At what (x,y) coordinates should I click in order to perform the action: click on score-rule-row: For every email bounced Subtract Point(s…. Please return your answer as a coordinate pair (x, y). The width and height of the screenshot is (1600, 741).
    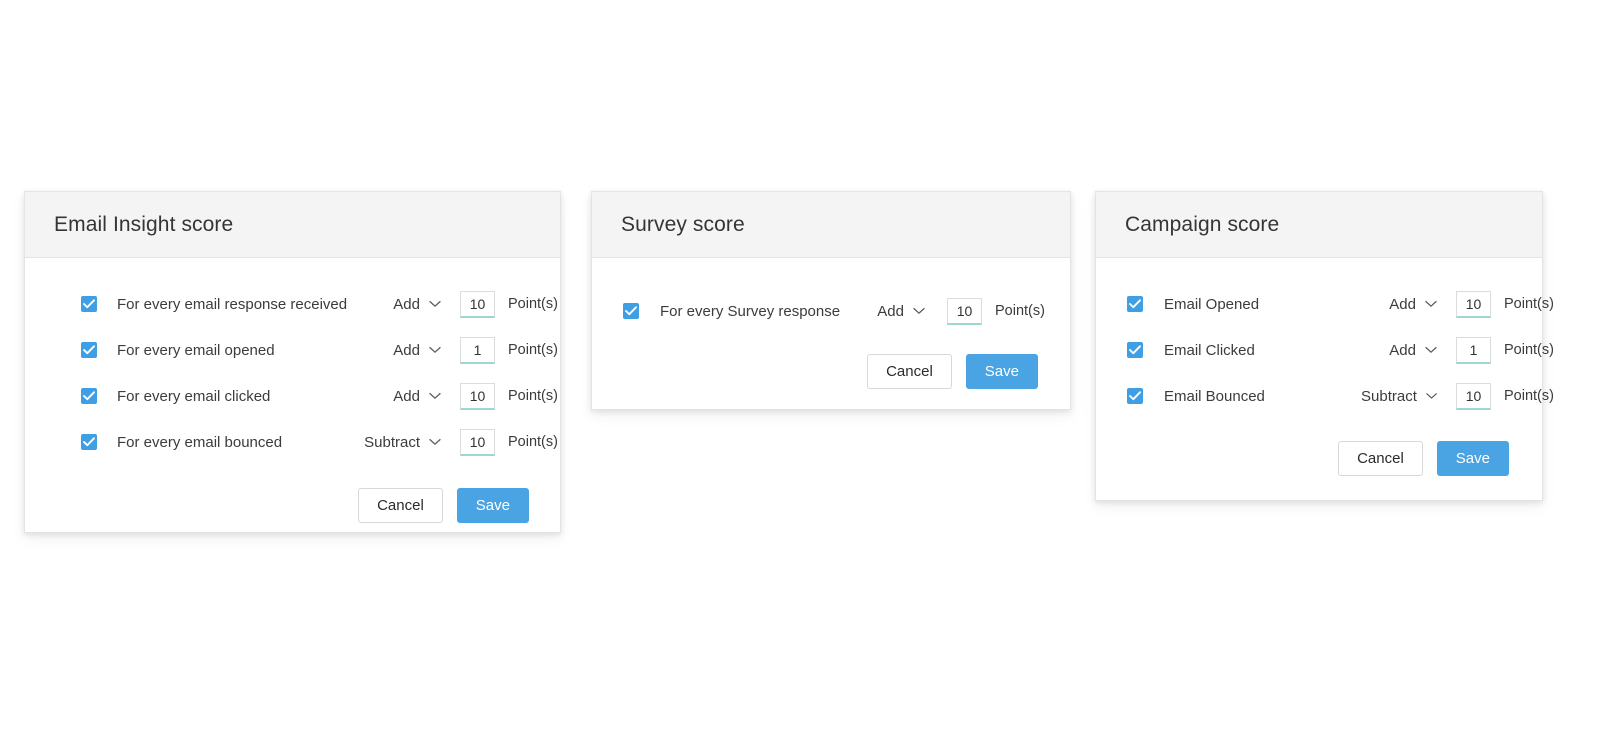
    Looking at the image, I should click on (292, 442).